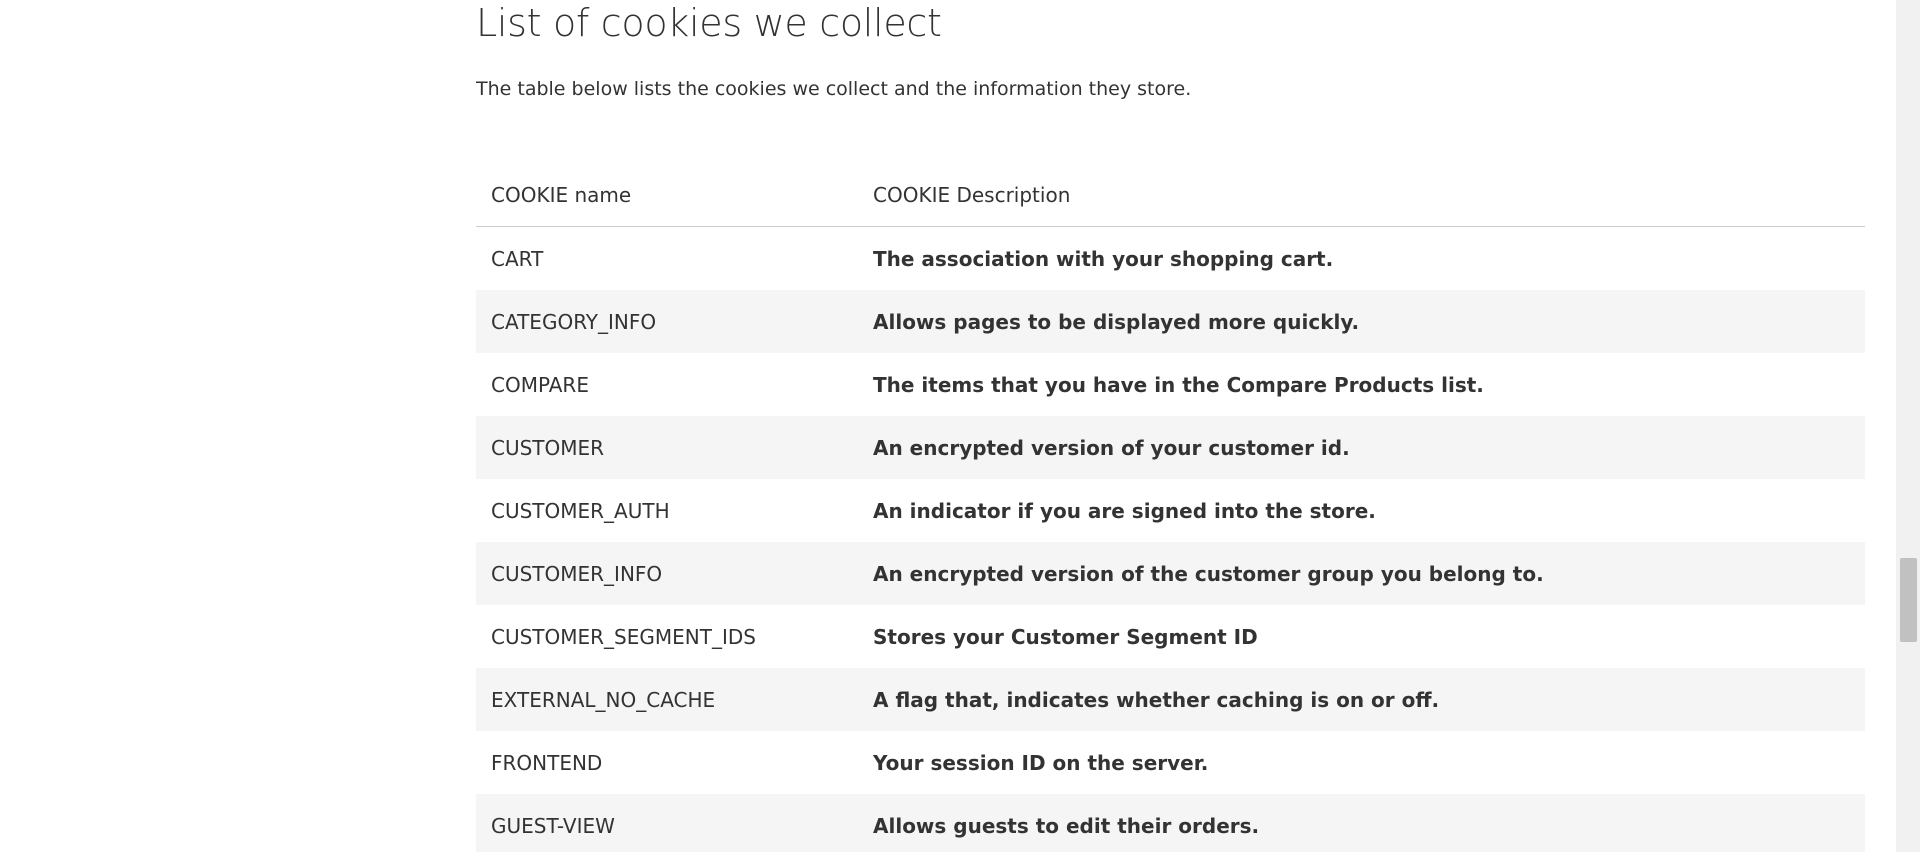 The width and height of the screenshot is (1920, 852). Describe the element at coordinates (667, 195) in the screenshot. I see `column-header-name: COOKIE name` at that location.